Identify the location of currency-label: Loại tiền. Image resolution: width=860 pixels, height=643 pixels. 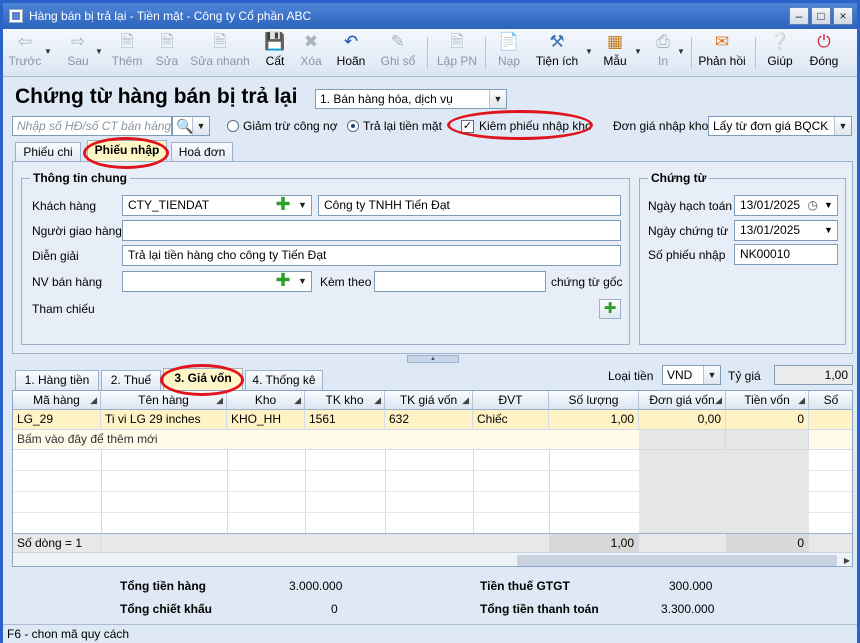
(631, 376).